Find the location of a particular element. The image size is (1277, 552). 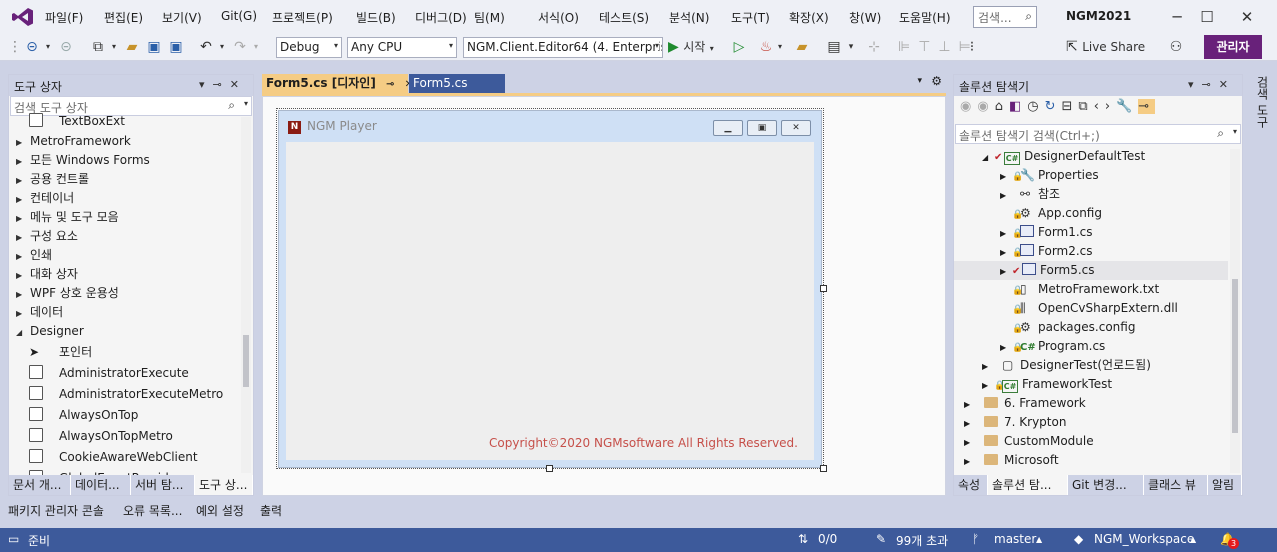

bottom-panel-tab: 패키지 관리자 콘솔 is located at coordinates (56, 510).